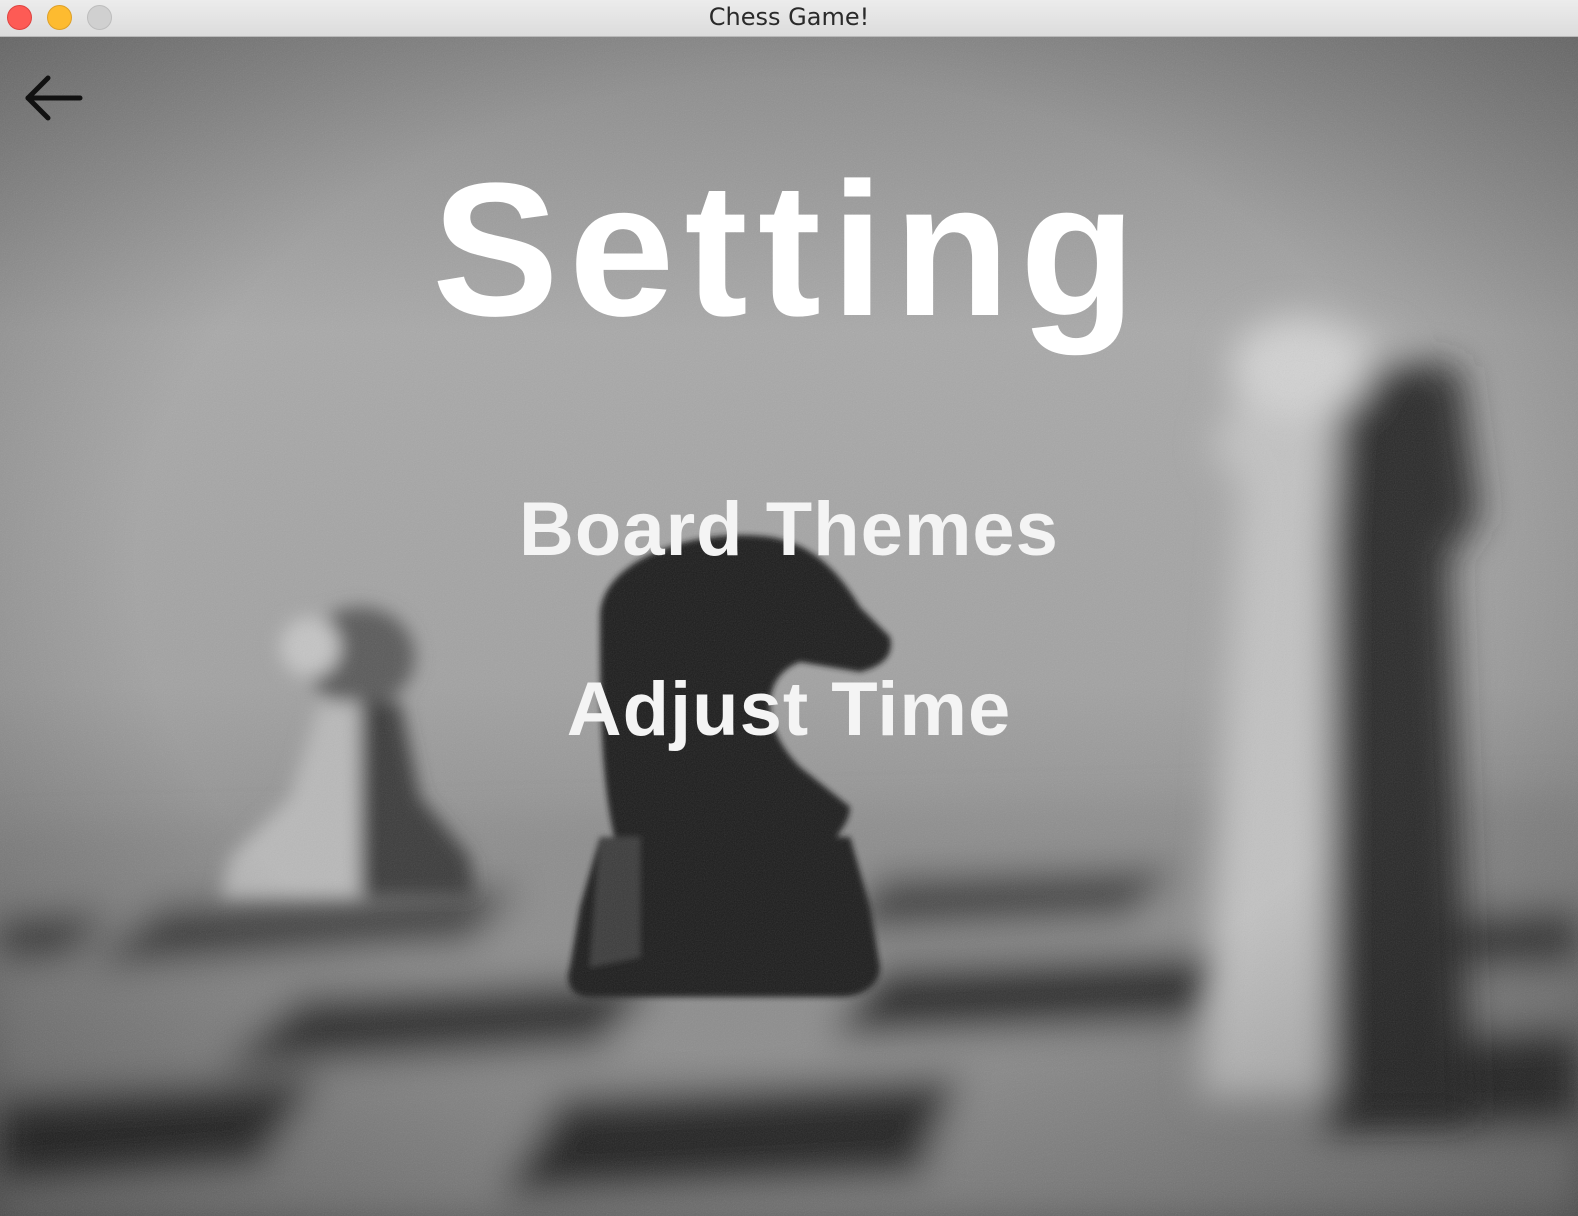 This screenshot has height=1216, width=1578. Describe the element at coordinates (789, 250) in the screenshot. I see `page-title: Setting` at that location.